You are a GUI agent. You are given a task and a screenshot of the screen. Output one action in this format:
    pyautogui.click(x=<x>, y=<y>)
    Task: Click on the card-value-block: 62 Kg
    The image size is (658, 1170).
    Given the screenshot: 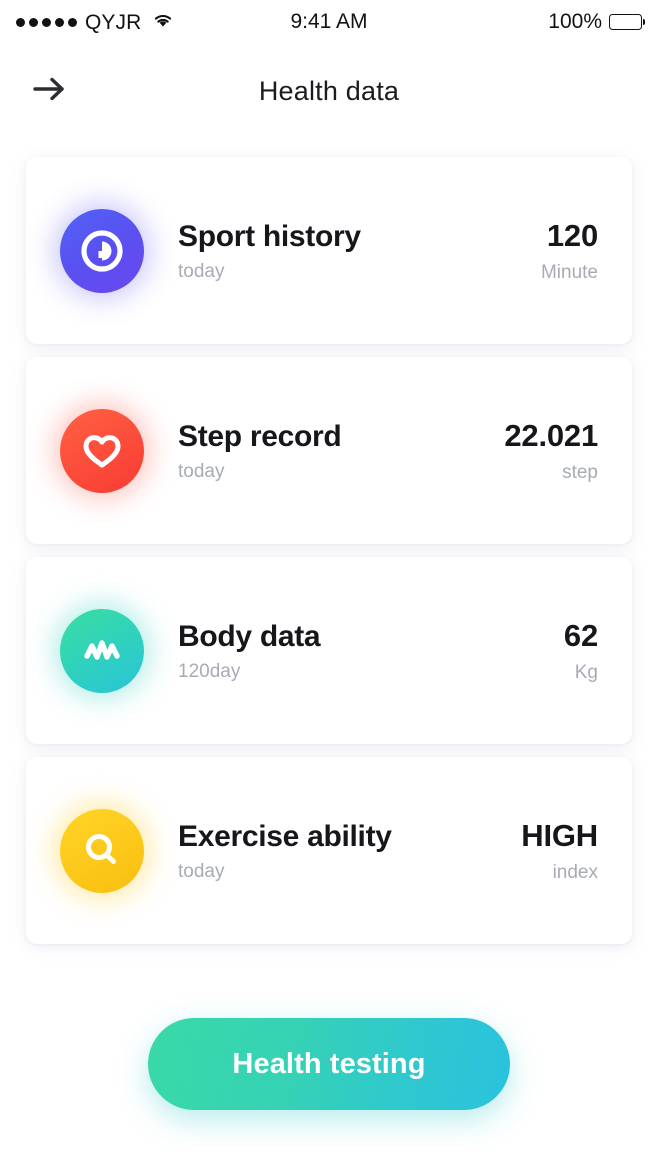 What is the action you would take?
    pyautogui.click(x=597, y=650)
    